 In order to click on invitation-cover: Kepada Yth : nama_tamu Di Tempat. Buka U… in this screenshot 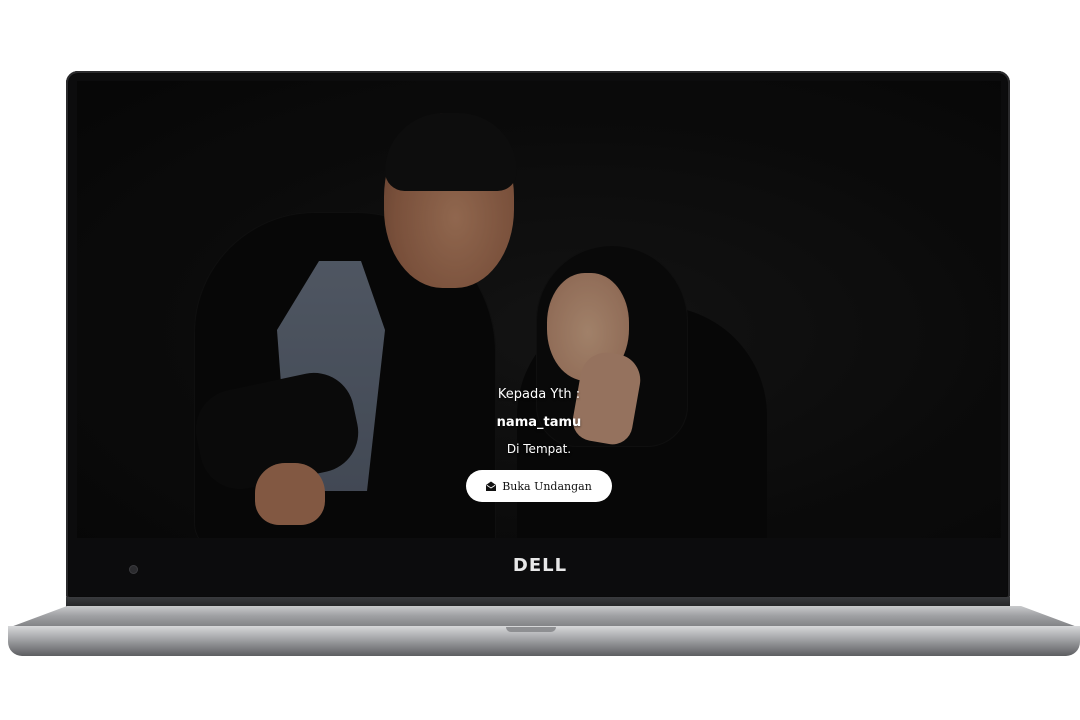, I will do `click(539, 444)`.